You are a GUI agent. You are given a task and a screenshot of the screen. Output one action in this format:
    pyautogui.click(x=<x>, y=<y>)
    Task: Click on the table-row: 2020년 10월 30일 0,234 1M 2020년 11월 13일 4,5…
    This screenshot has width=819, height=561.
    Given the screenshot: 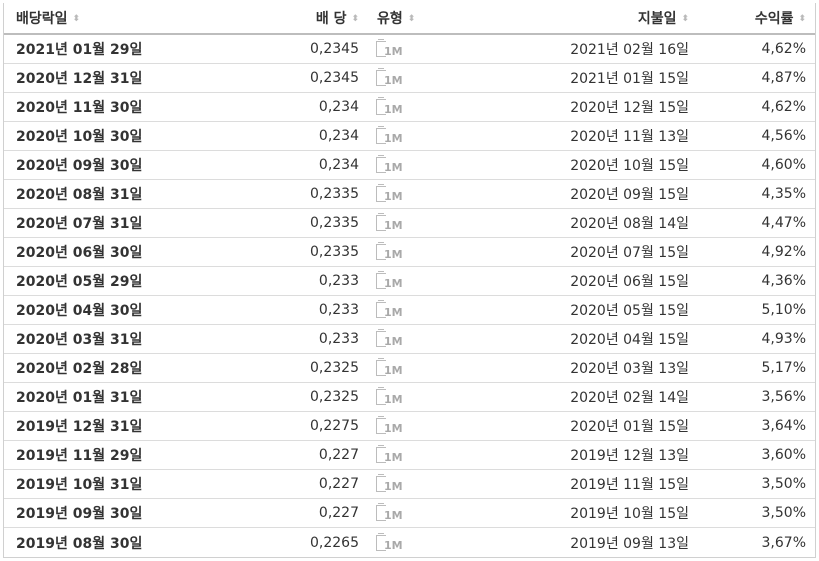 What is the action you would take?
    pyautogui.click(x=409, y=136)
    